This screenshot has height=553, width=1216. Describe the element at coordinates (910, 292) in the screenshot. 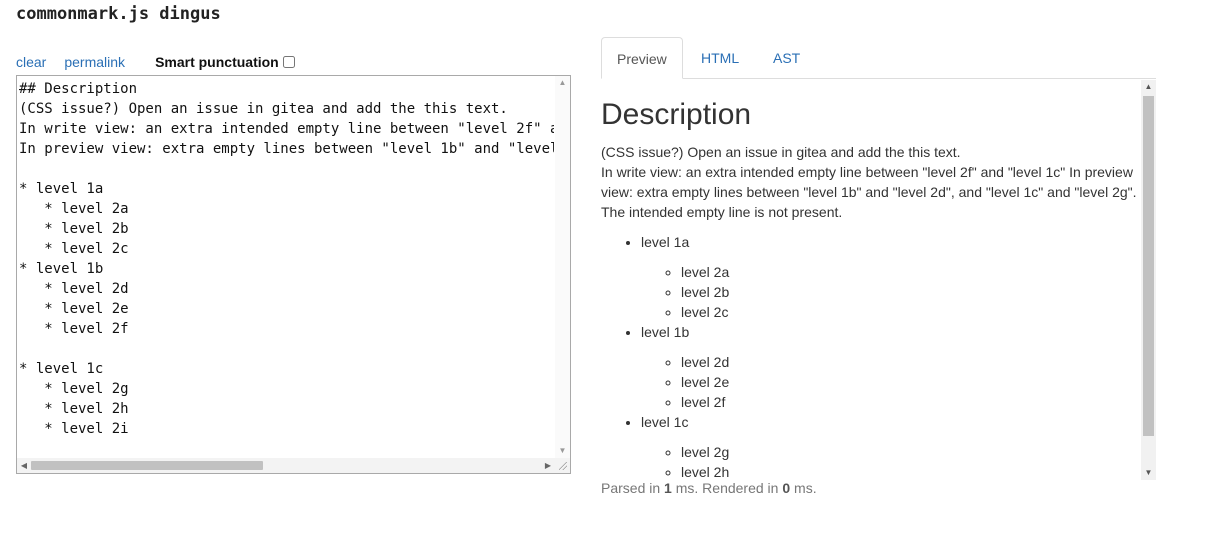

I see `sublist-item: level 2b` at that location.